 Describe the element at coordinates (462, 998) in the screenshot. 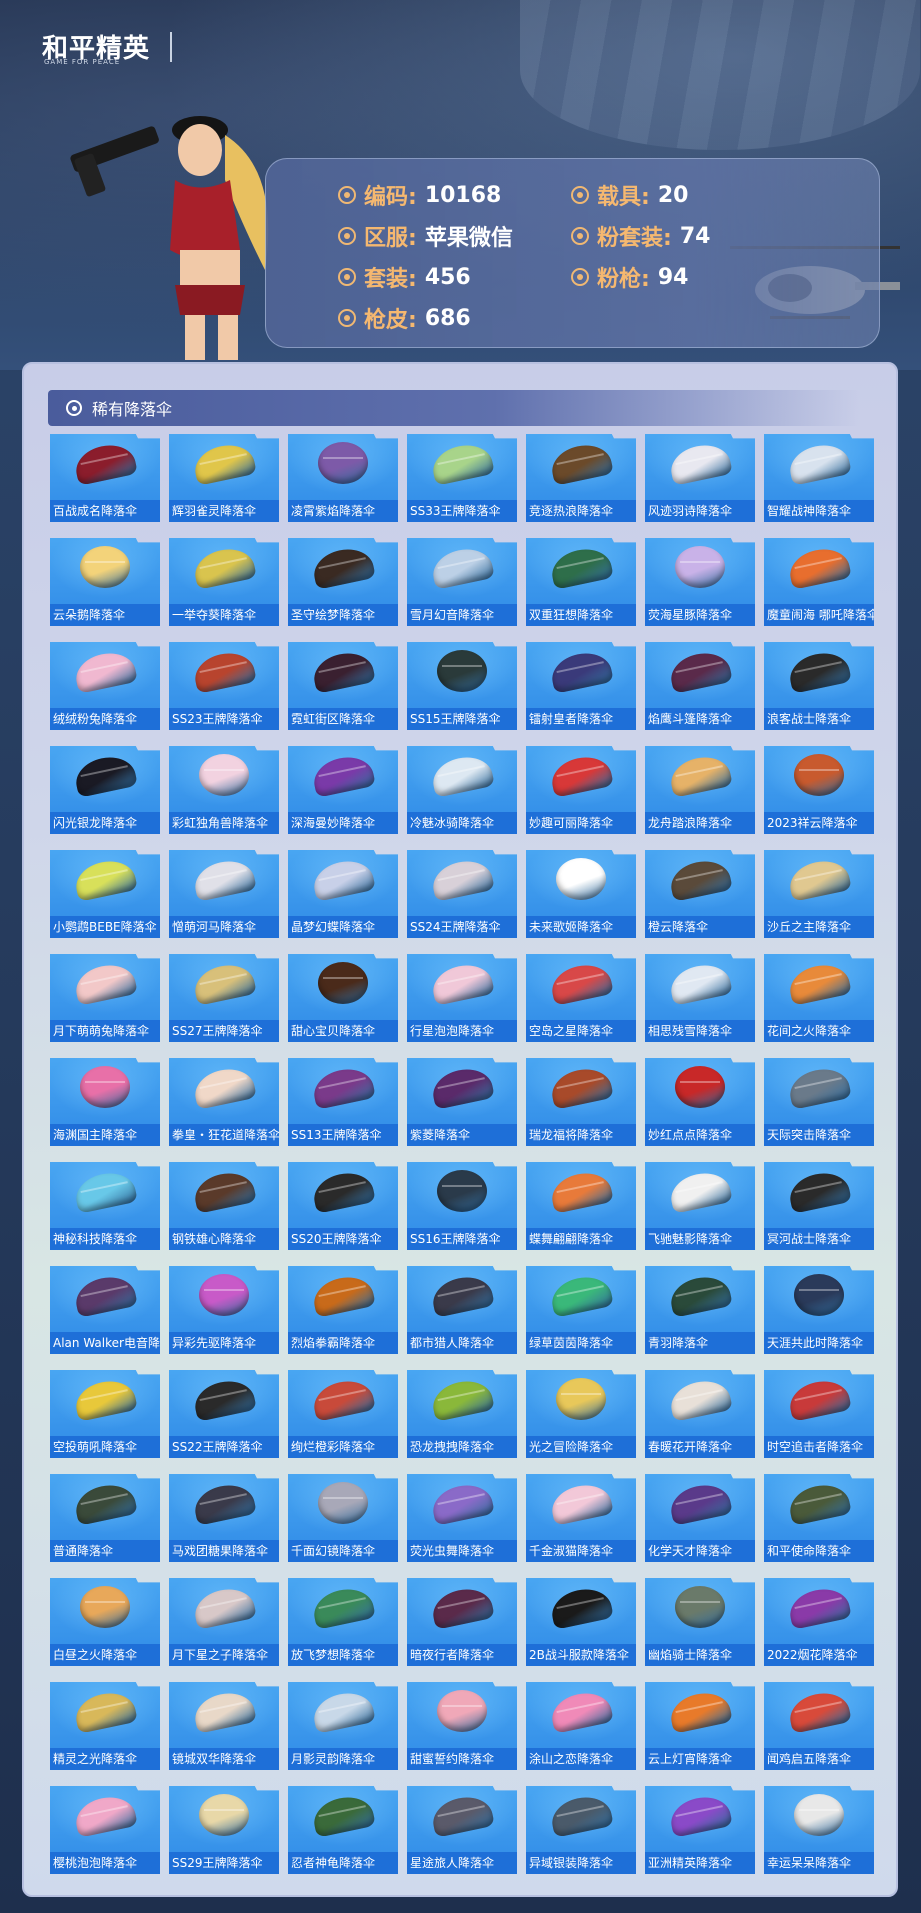

I see `parachute-card: 行星泡泡降落伞` at that location.